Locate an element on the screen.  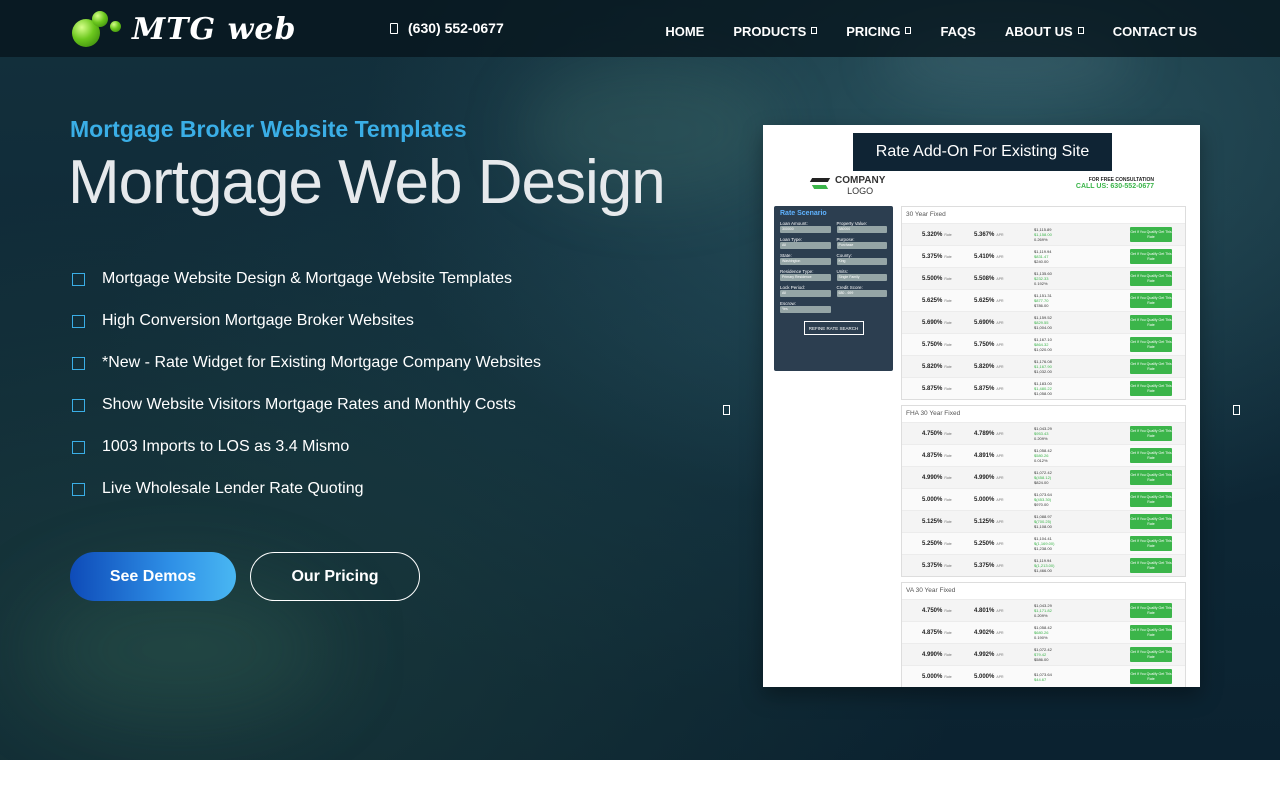
nav-home: HOME is located at coordinates (684, 31).